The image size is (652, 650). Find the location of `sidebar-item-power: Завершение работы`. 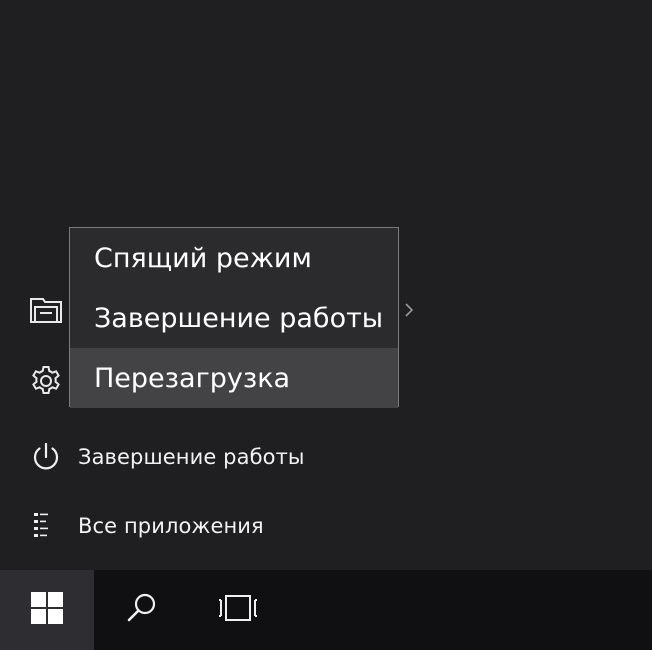

sidebar-item-power: Завершение работы is located at coordinates (180, 457).